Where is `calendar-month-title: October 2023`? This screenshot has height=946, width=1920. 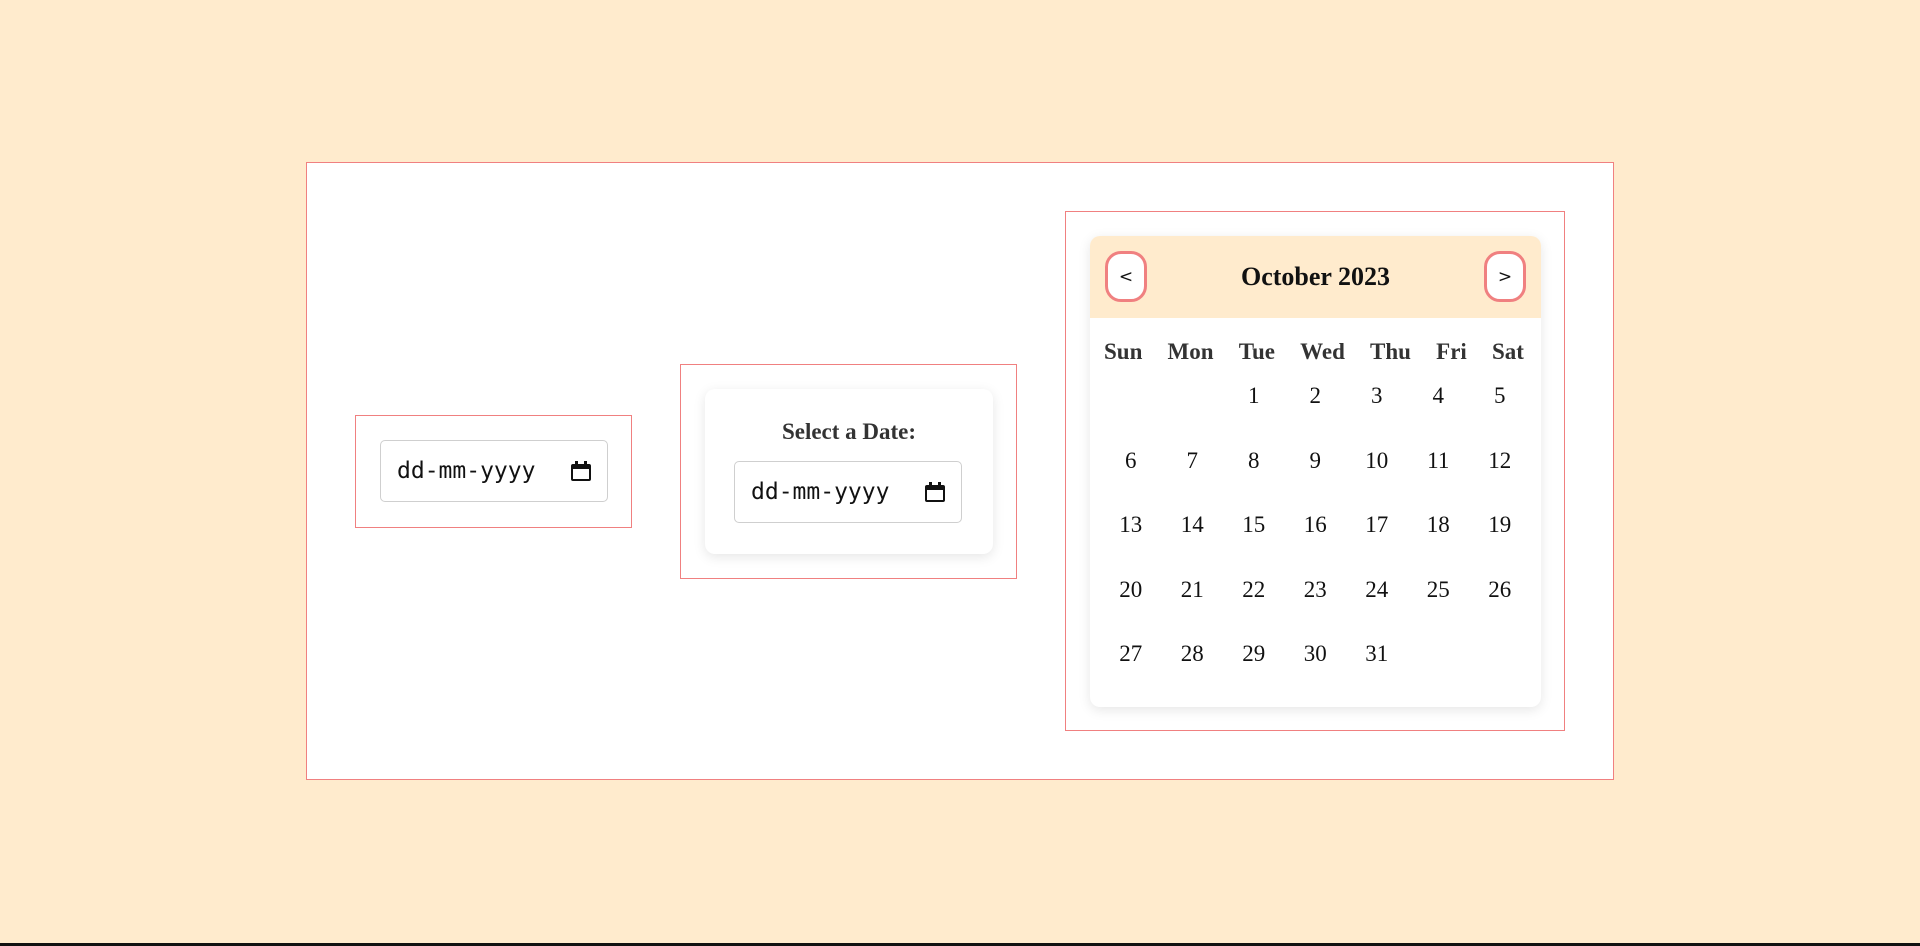
calendar-month-title: October 2023 is located at coordinates (1315, 276).